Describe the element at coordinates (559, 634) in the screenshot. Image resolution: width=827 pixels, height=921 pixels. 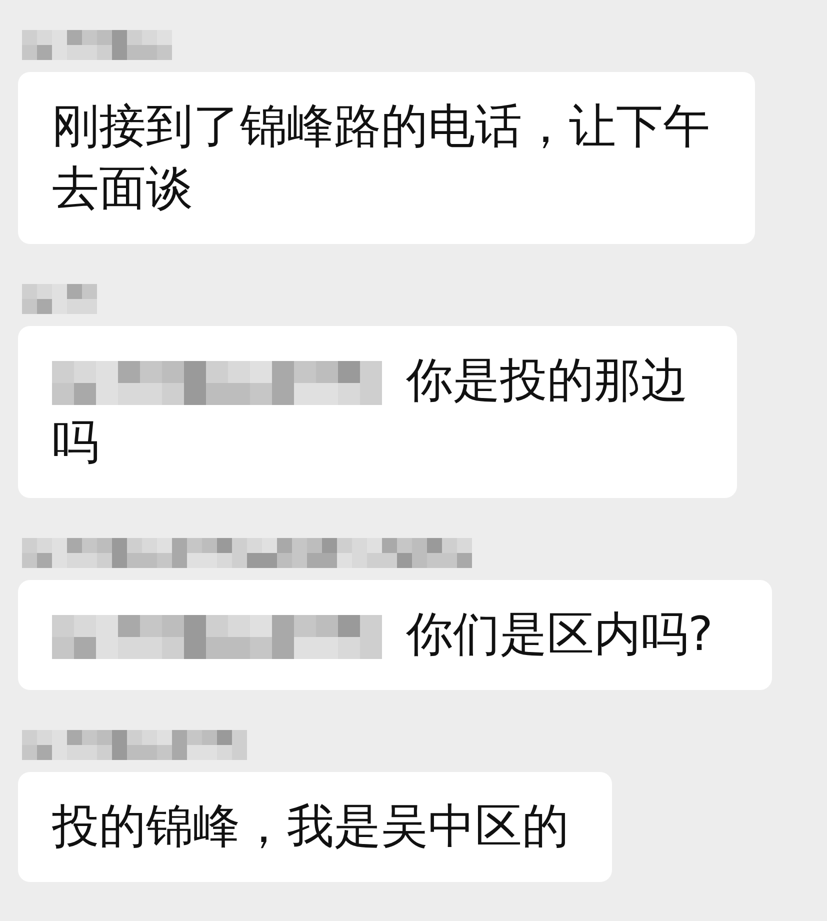
I see `message-text: 你们是区内吗?` at that location.